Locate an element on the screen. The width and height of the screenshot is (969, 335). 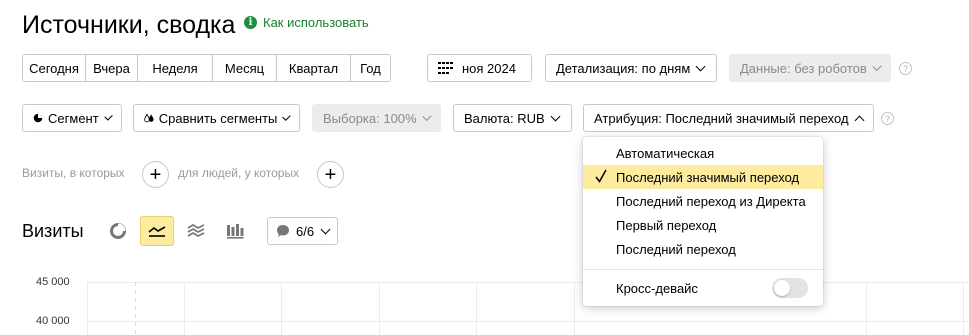
detail-dropdown: Детализация: по дням is located at coordinates (631, 68).